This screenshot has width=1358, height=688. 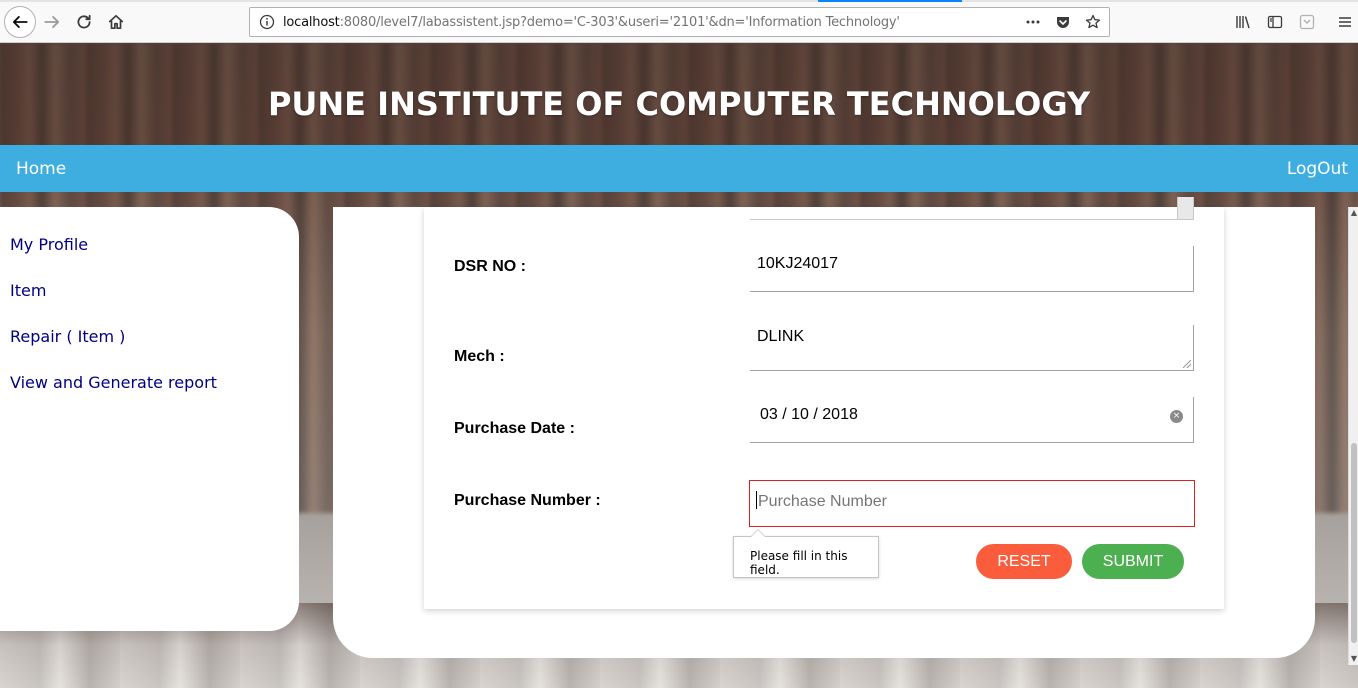 I want to click on home-icon, so click(x=116, y=22).